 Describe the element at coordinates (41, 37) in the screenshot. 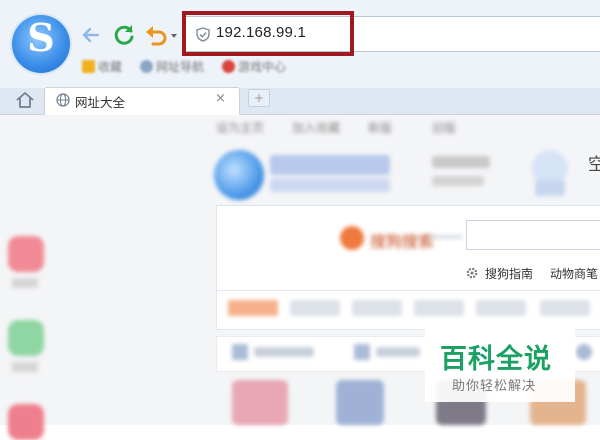

I see `logo-letter: S` at that location.